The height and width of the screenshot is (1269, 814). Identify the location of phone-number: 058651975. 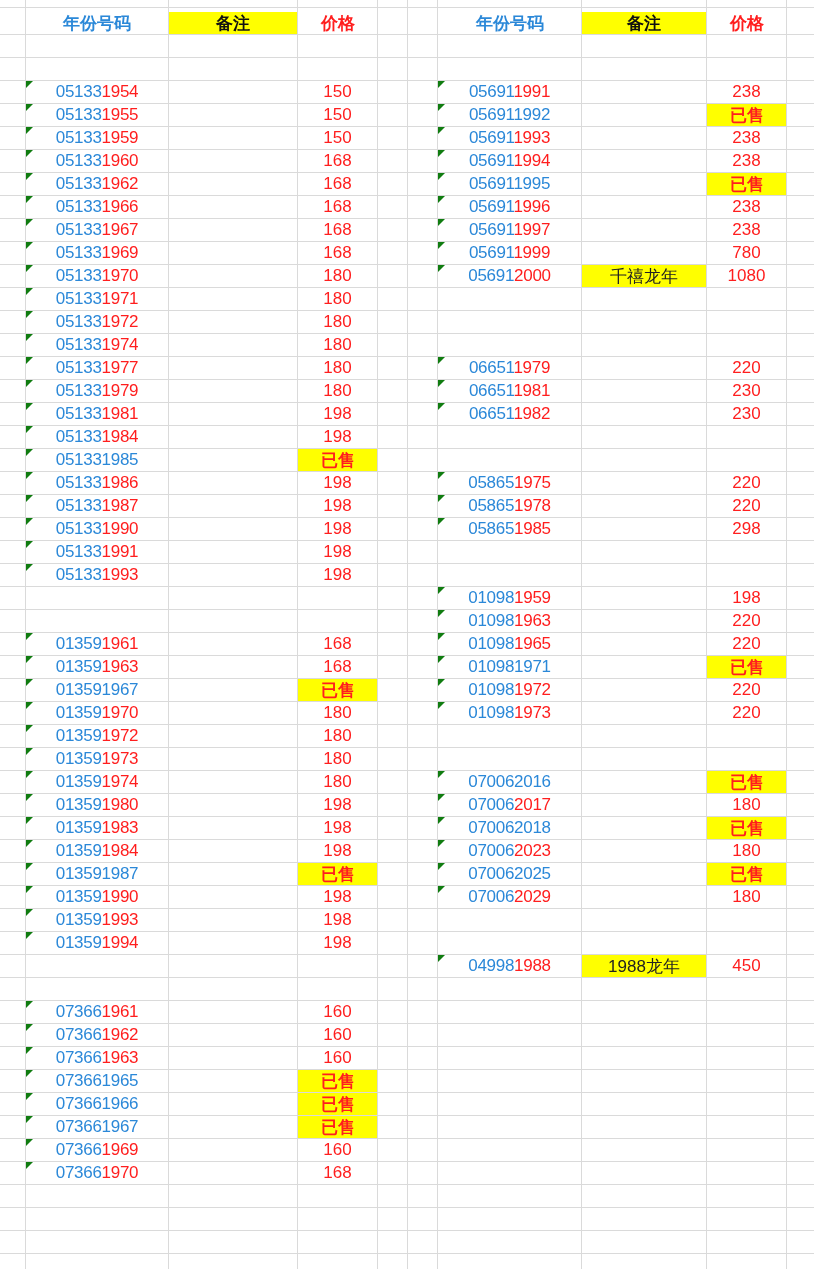
(509, 483).